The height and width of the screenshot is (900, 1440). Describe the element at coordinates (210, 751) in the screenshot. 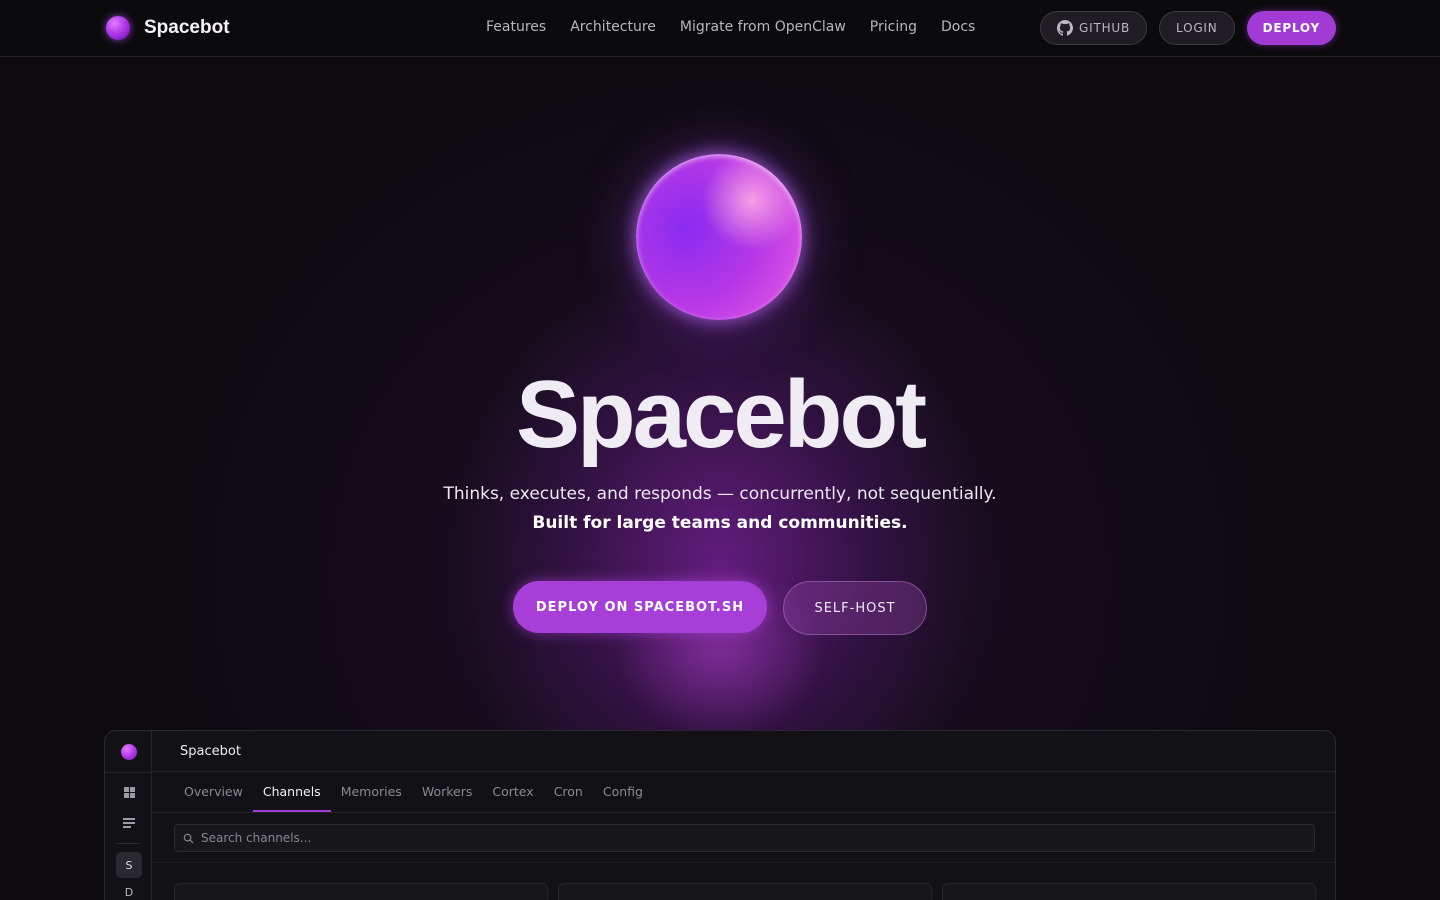

I see `app-title: Spacebot` at that location.